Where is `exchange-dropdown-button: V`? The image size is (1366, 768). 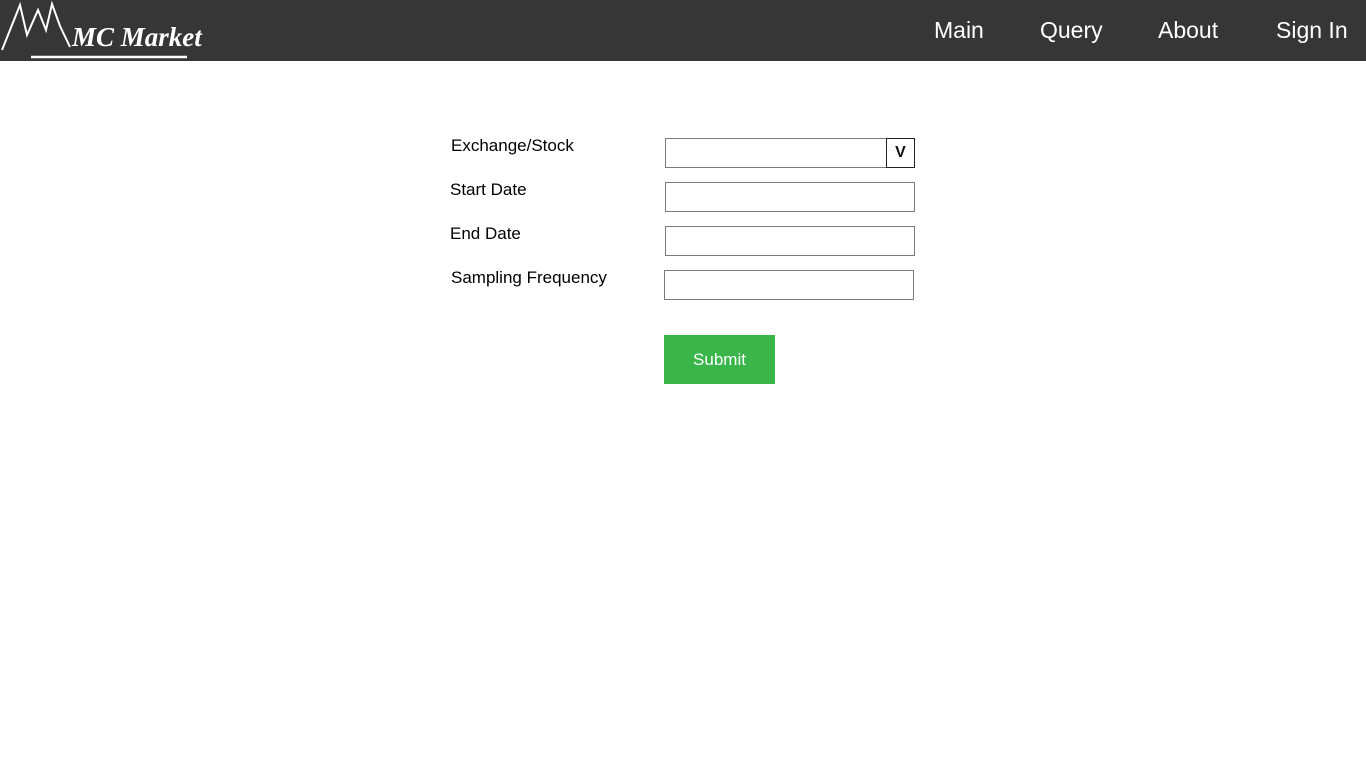
exchange-dropdown-button: V is located at coordinates (900, 153).